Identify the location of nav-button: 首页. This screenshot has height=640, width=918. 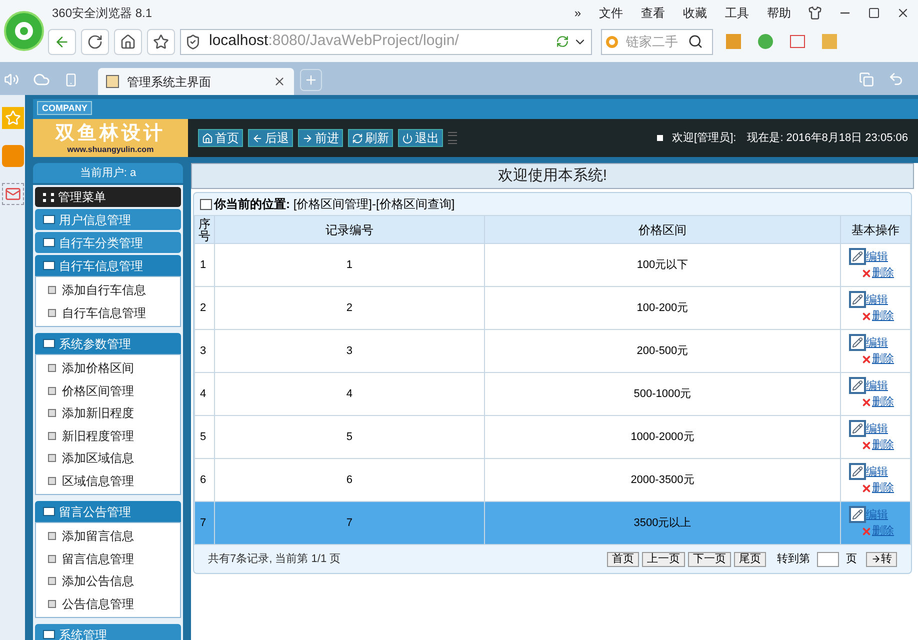
(220, 138).